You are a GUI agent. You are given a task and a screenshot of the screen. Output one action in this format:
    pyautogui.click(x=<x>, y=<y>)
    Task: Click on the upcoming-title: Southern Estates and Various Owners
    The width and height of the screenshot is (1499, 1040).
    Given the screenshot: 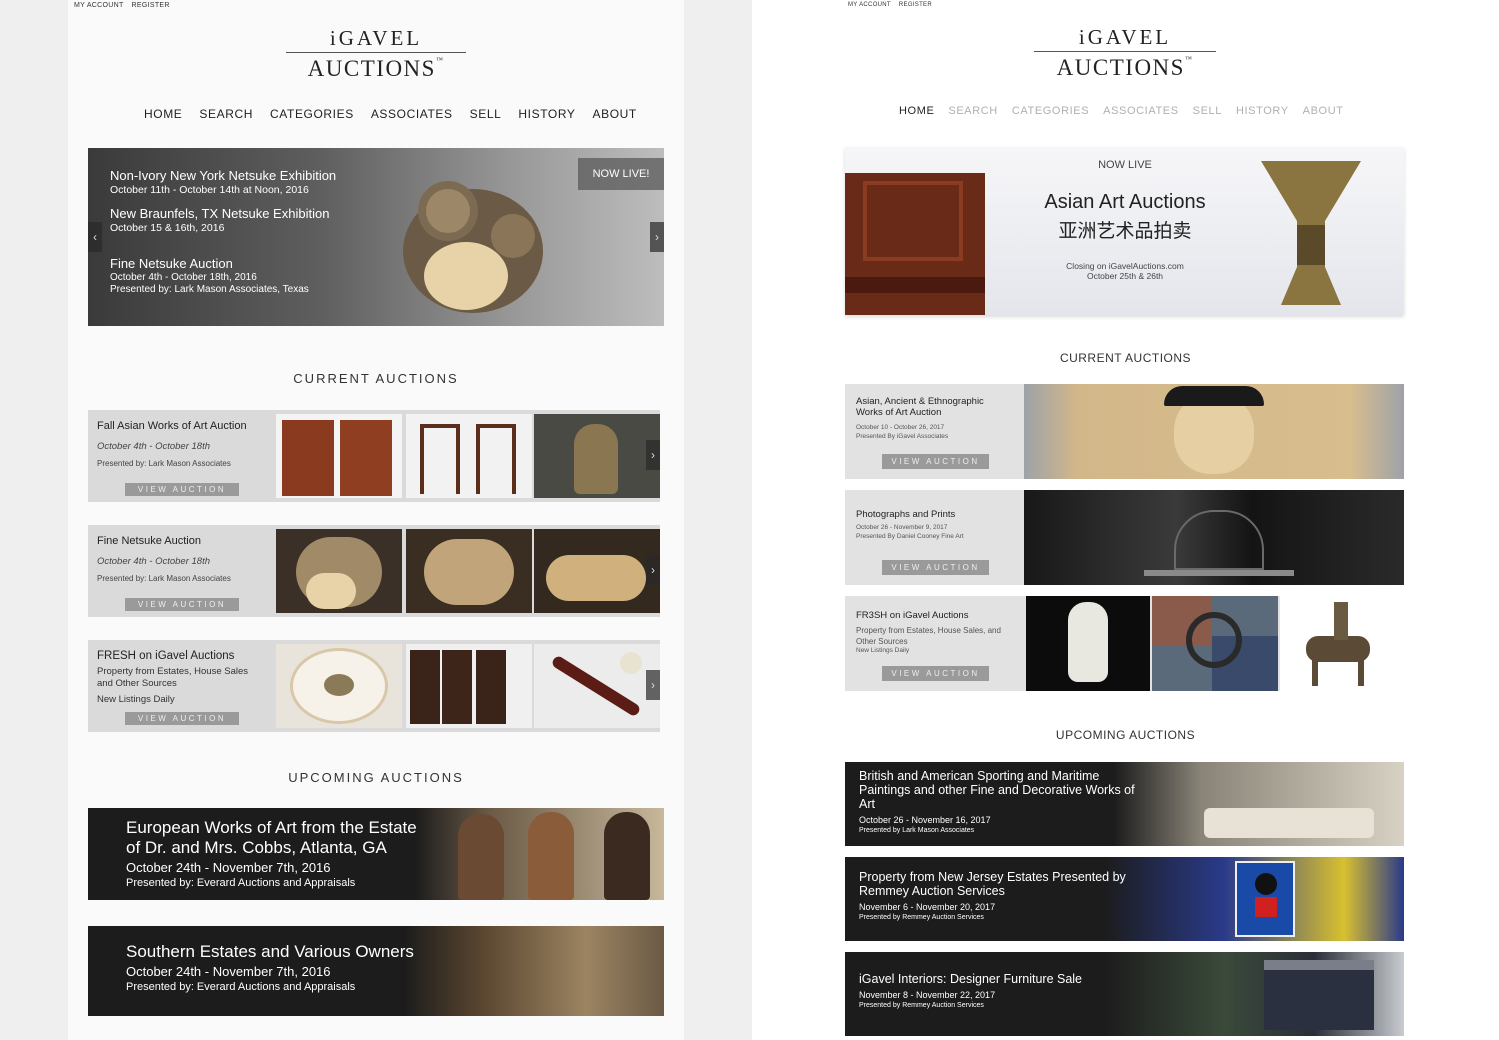 What is the action you would take?
    pyautogui.click(x=270, y=952)
    